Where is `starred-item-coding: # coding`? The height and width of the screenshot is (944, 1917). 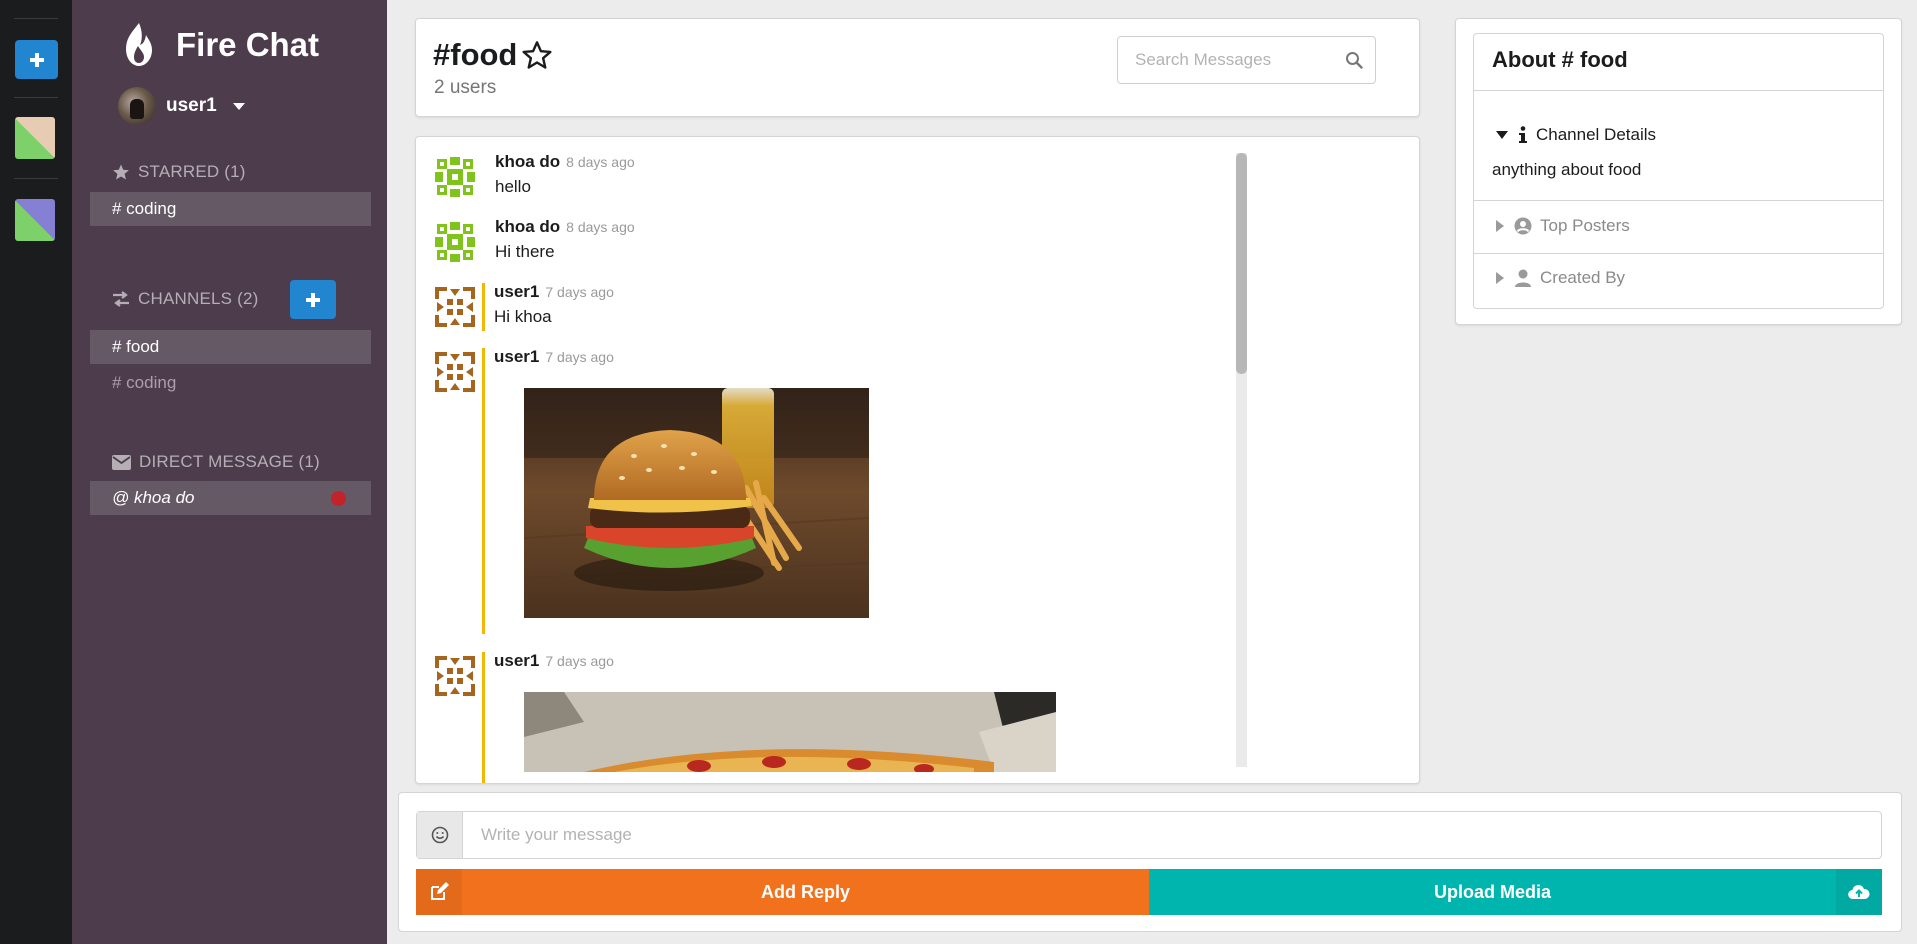 starred-item-coding: # coding is located at coordinates (230, 209).